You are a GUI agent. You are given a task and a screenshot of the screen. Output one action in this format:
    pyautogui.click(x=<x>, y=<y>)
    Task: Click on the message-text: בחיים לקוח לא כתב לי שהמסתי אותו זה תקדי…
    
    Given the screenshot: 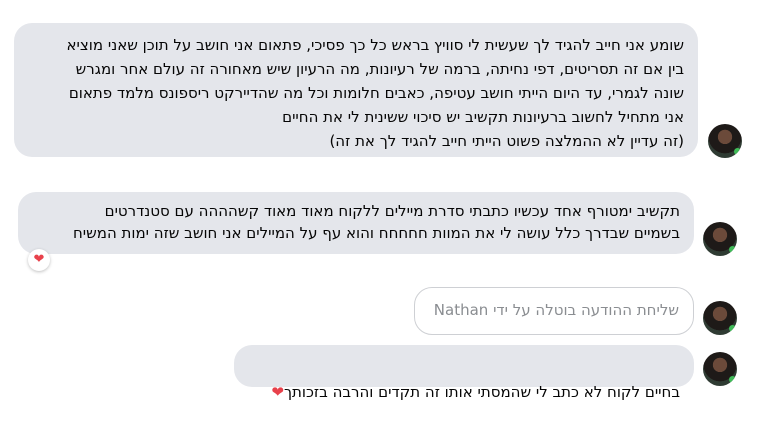 What is the action you would take?
    pyautogui.click(x=482, y=392)
    